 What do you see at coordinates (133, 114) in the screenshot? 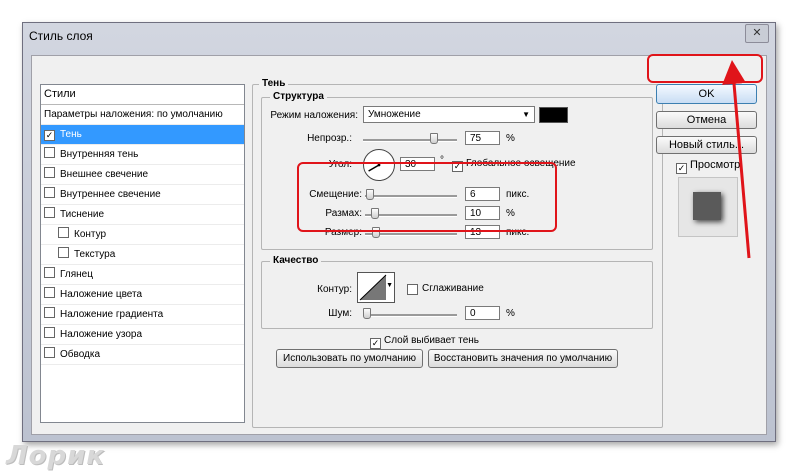
I see `style-label: Параметры наложения: по умолчанию` at bounding box center [133, 114].